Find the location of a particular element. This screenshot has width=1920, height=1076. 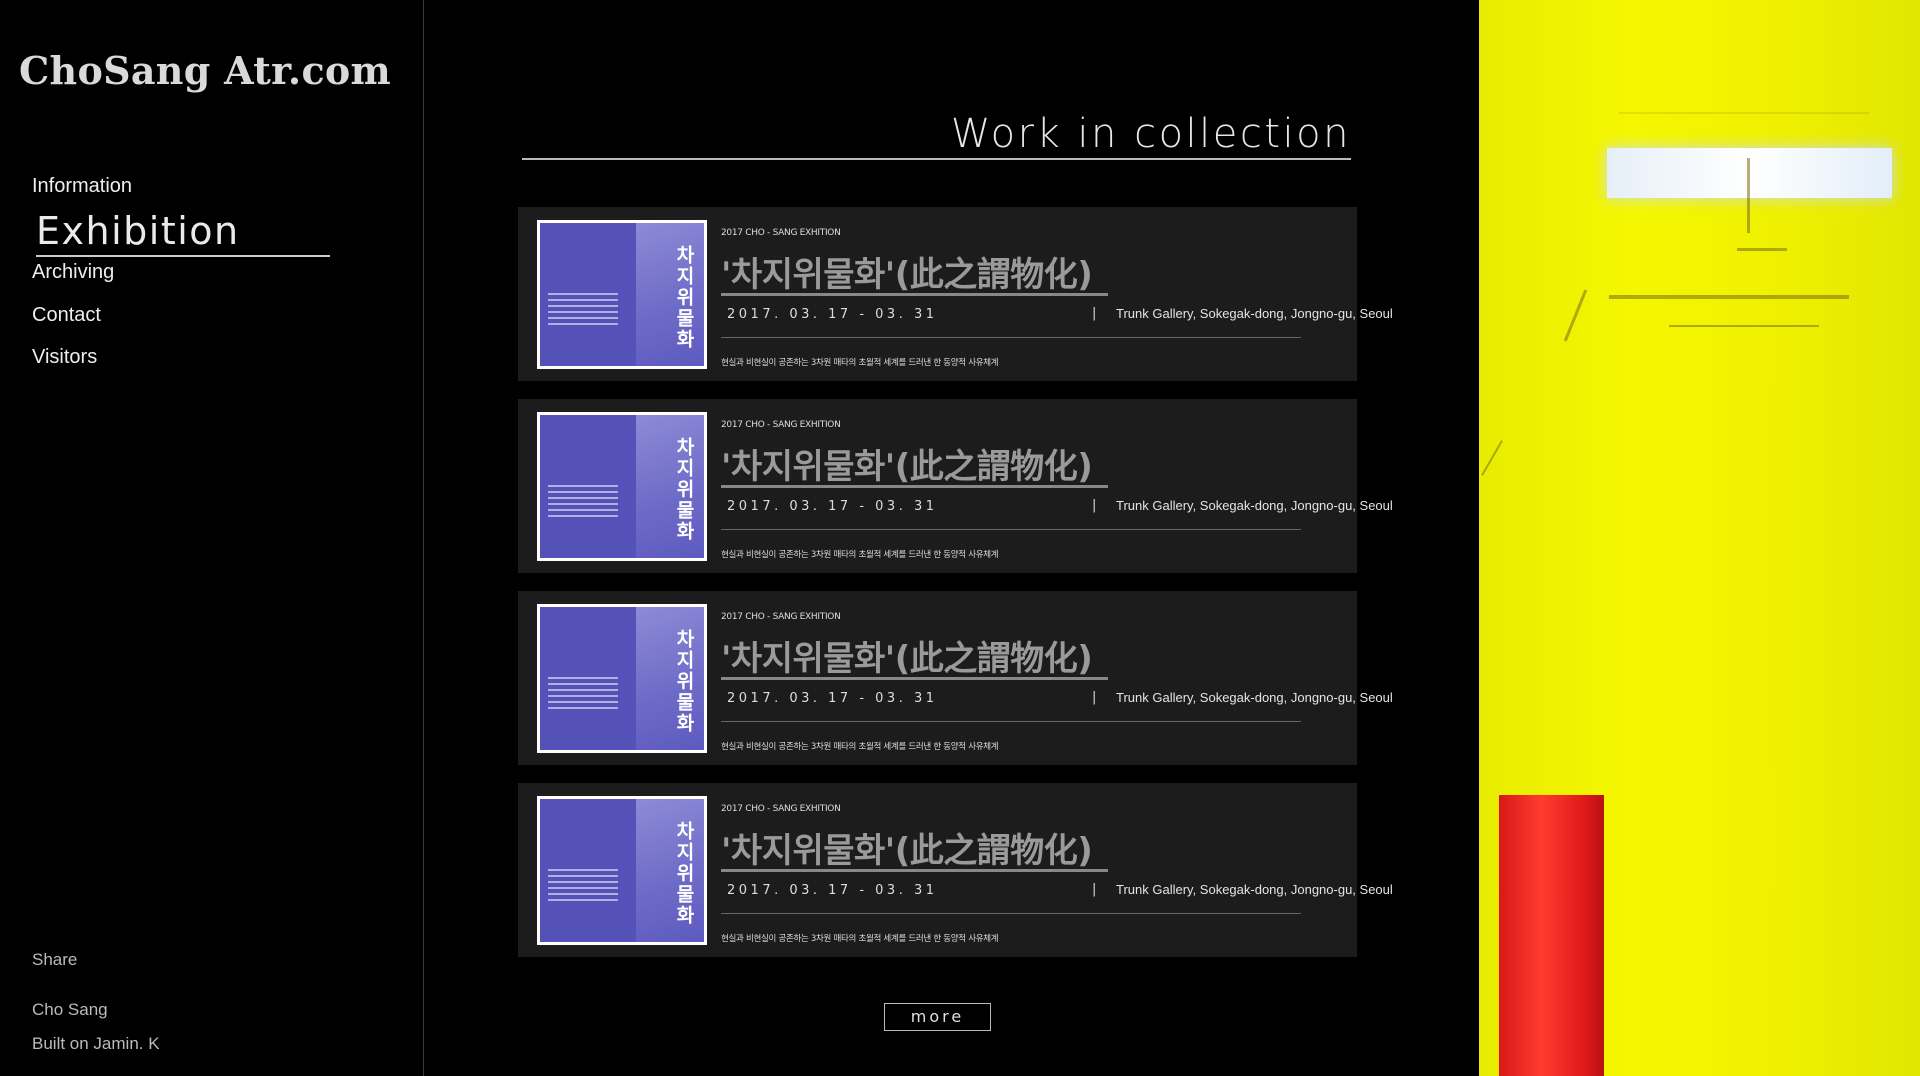

share-link: Share is located at coordinates (54, 960).